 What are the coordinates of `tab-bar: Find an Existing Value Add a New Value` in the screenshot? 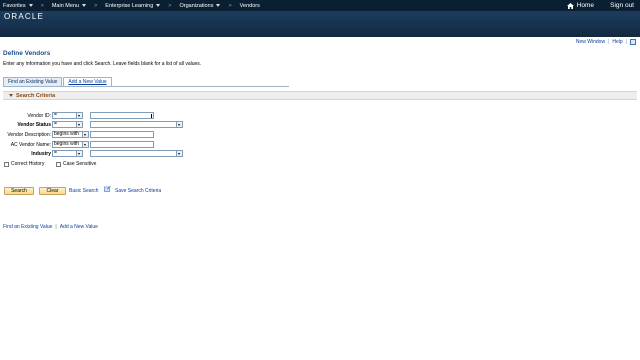 It's located at (58, 81).